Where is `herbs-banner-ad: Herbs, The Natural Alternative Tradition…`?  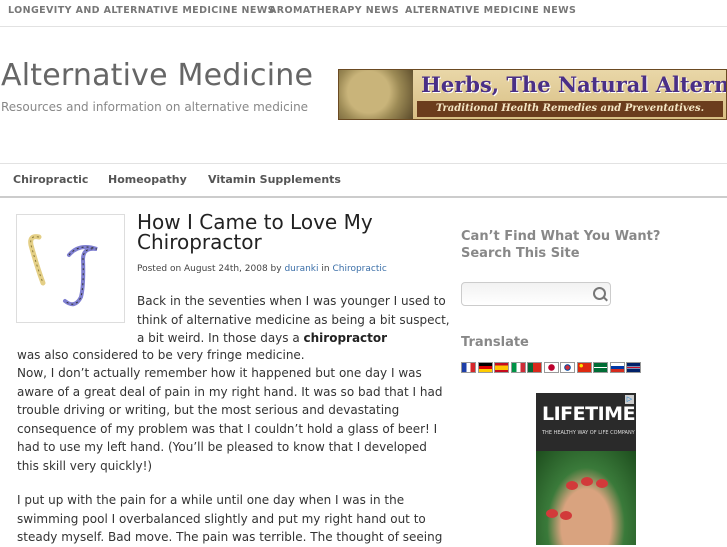
herbs-banner-ad: Herbs, The Natural Alternative Tradition… is located at coordinates (532, 94).